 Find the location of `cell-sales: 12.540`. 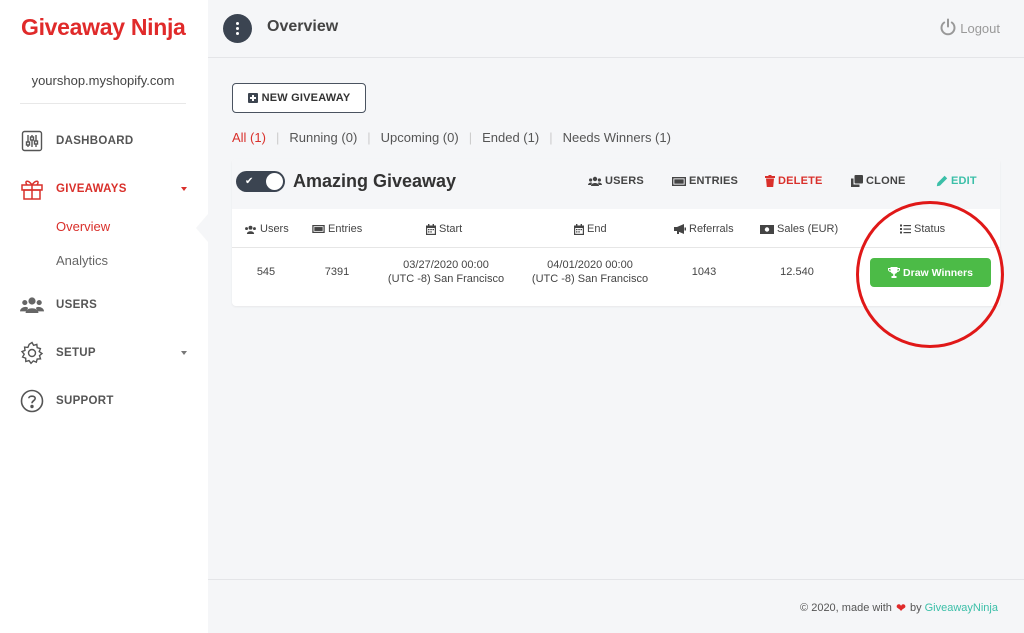

cell-sales: 12.540 is located at coordinates (797, 272).